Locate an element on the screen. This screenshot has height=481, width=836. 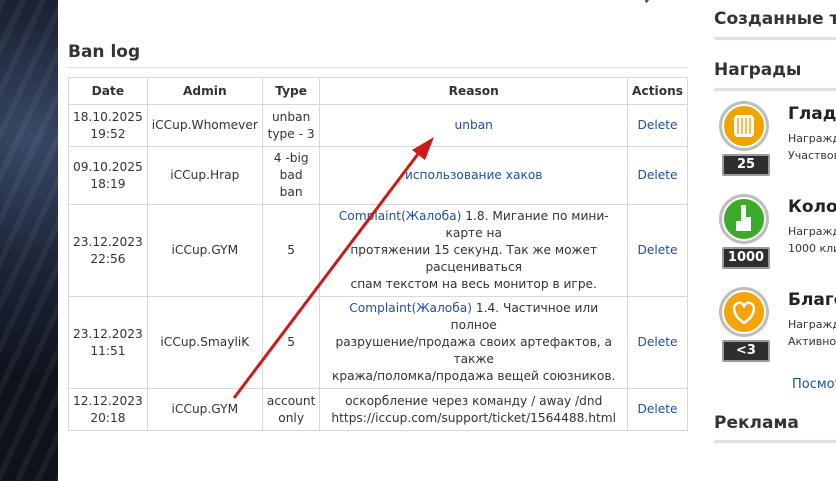
date-cell: 23.12.2023 11:51 is located at coordinates (108, 342).